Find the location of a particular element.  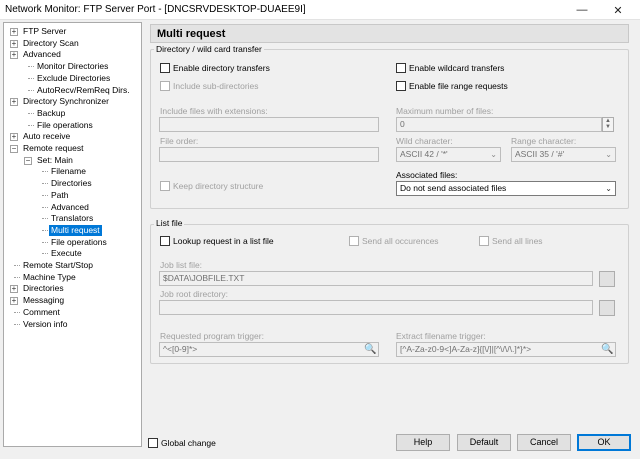

tree-item: + FTP Server is located at coordinates (72, 31).